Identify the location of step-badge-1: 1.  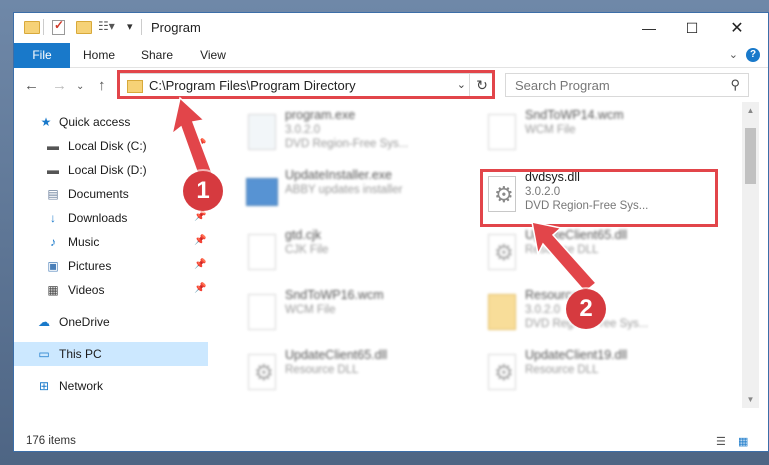
(203, 191).